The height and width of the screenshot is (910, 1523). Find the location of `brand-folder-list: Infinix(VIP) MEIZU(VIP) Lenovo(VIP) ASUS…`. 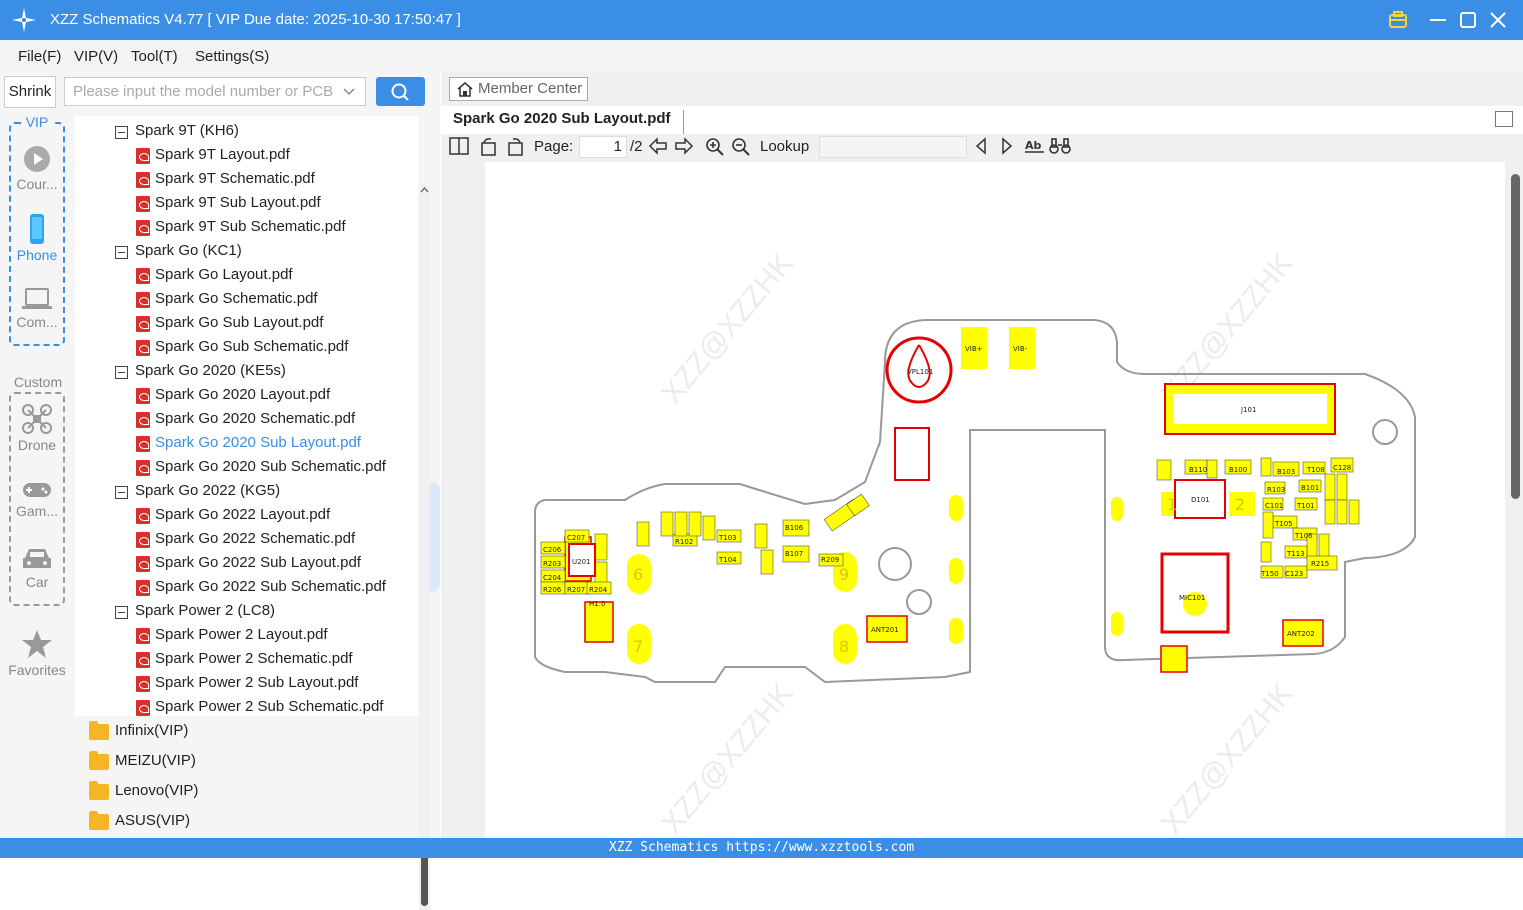

brand-folder-list: Infinix(VIP) MEIZU(VIP) Lenovo(VIP) ASUS… is located at coordinates (246, 777).